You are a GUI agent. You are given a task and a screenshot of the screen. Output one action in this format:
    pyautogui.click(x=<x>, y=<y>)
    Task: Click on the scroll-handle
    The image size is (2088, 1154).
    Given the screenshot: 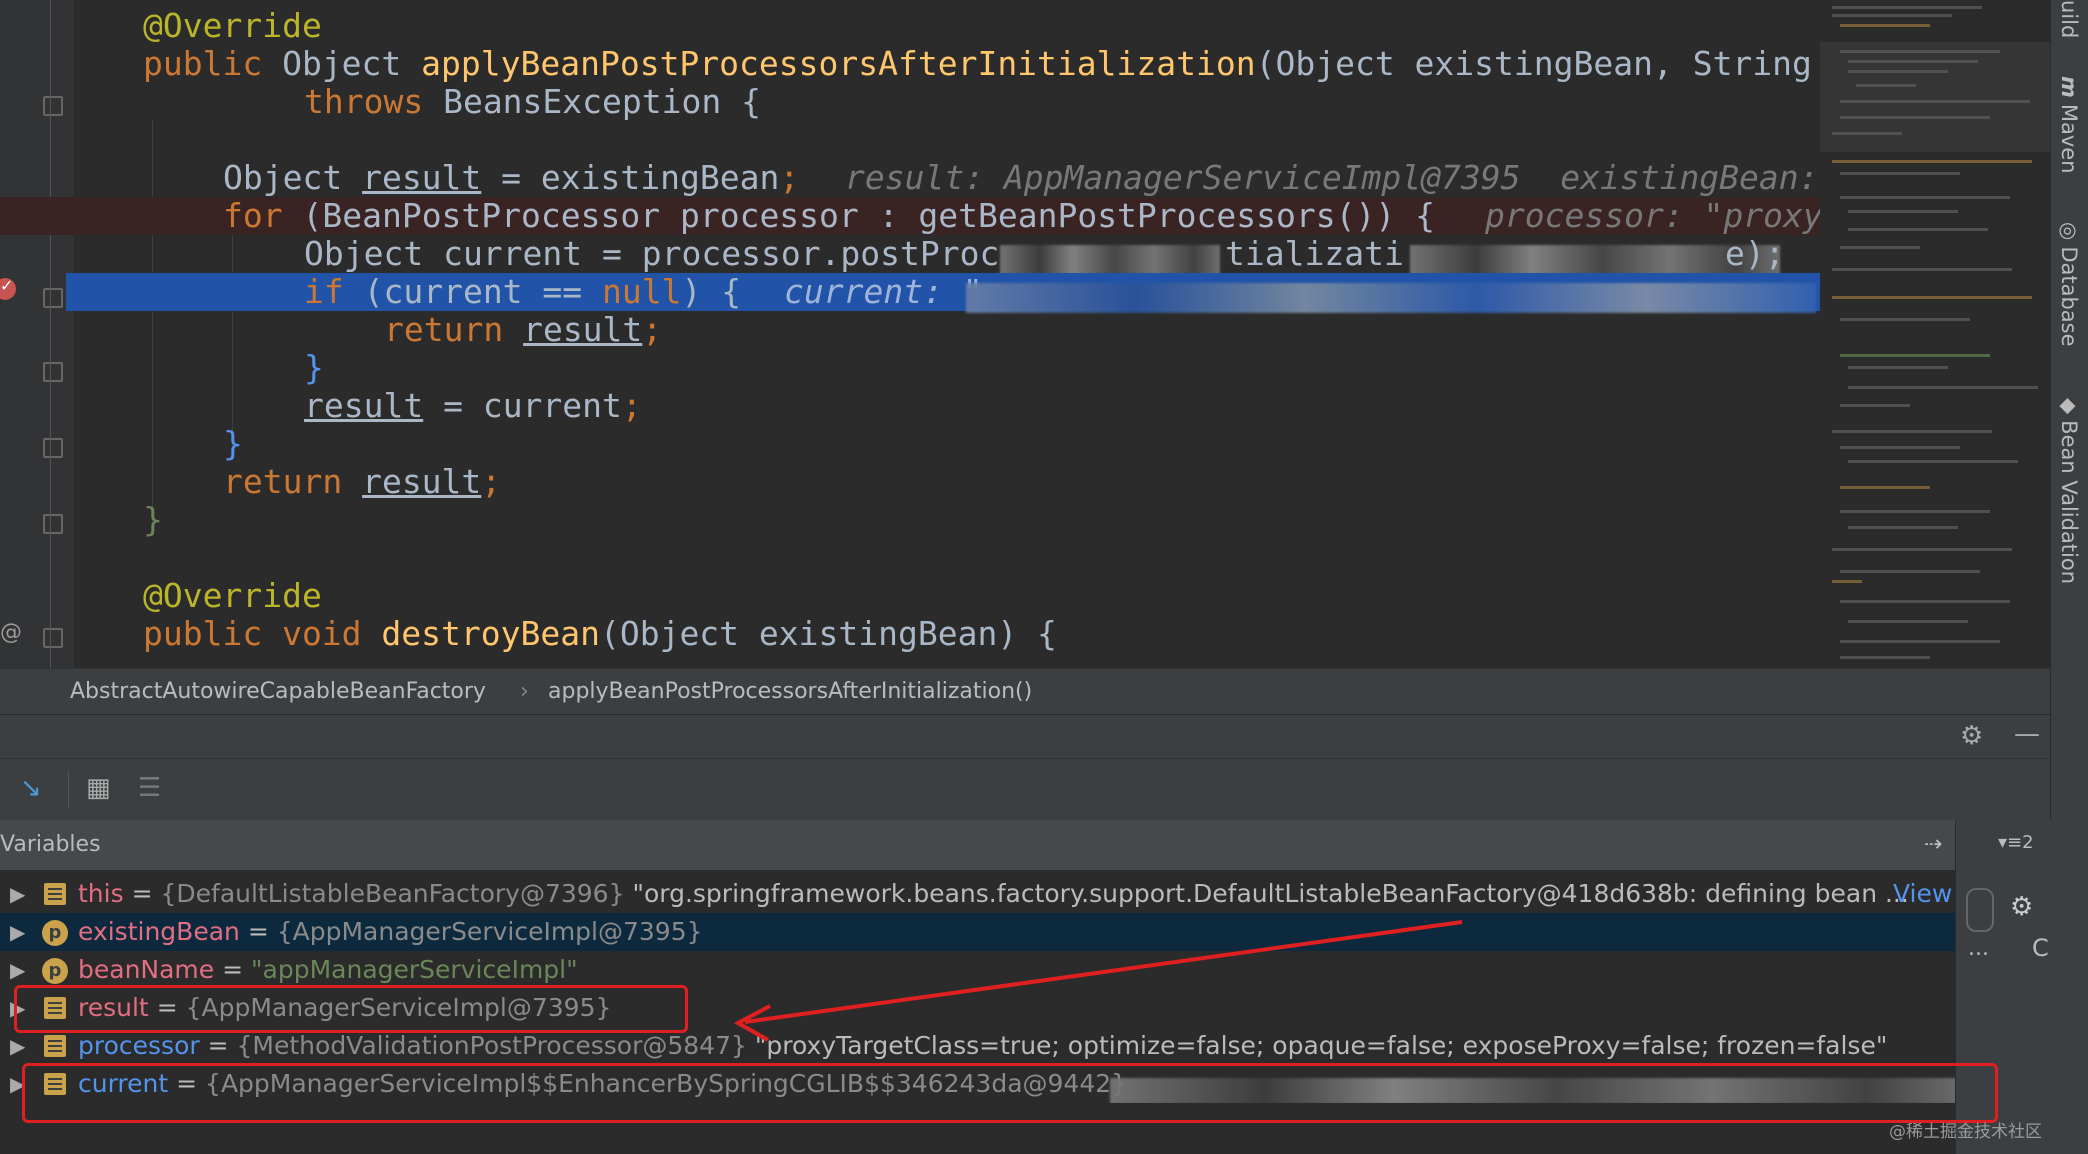 What is the action you would take?
    pyautogui.click(x=1980, y=910)
    